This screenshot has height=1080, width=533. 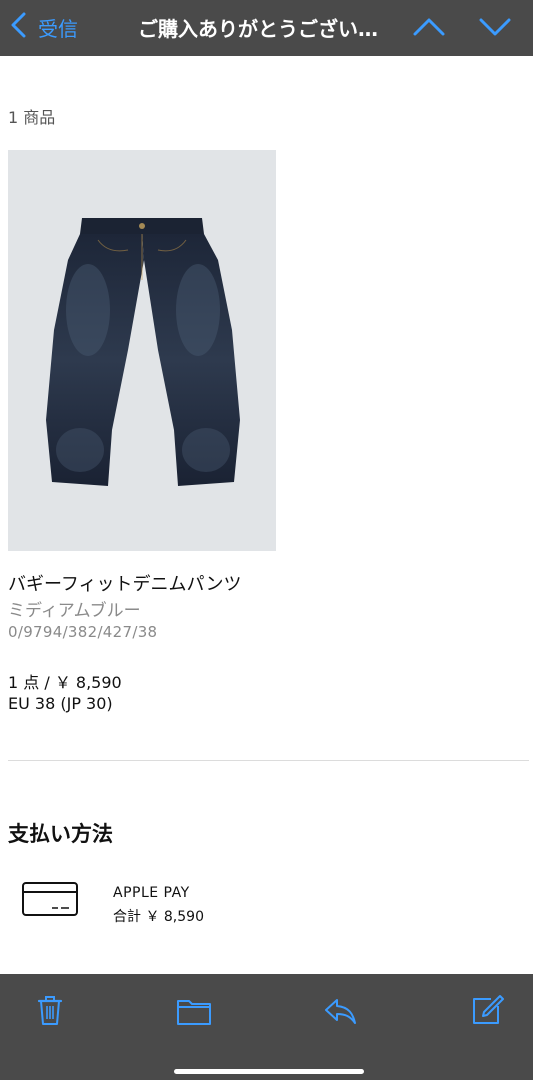 I want to click on payment-total: 合計 ￥ 8,590, so click(x=158, y=917).